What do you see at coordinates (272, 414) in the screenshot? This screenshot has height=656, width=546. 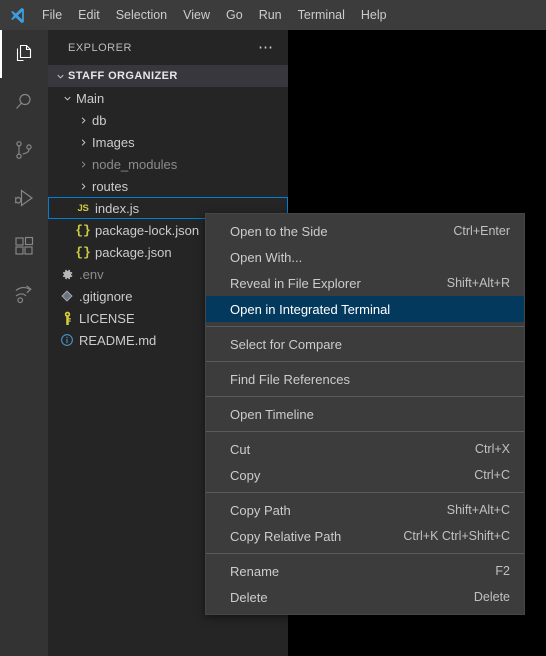 I see `menu-item-label: Open Timeline` at bounding box center [272, 414].